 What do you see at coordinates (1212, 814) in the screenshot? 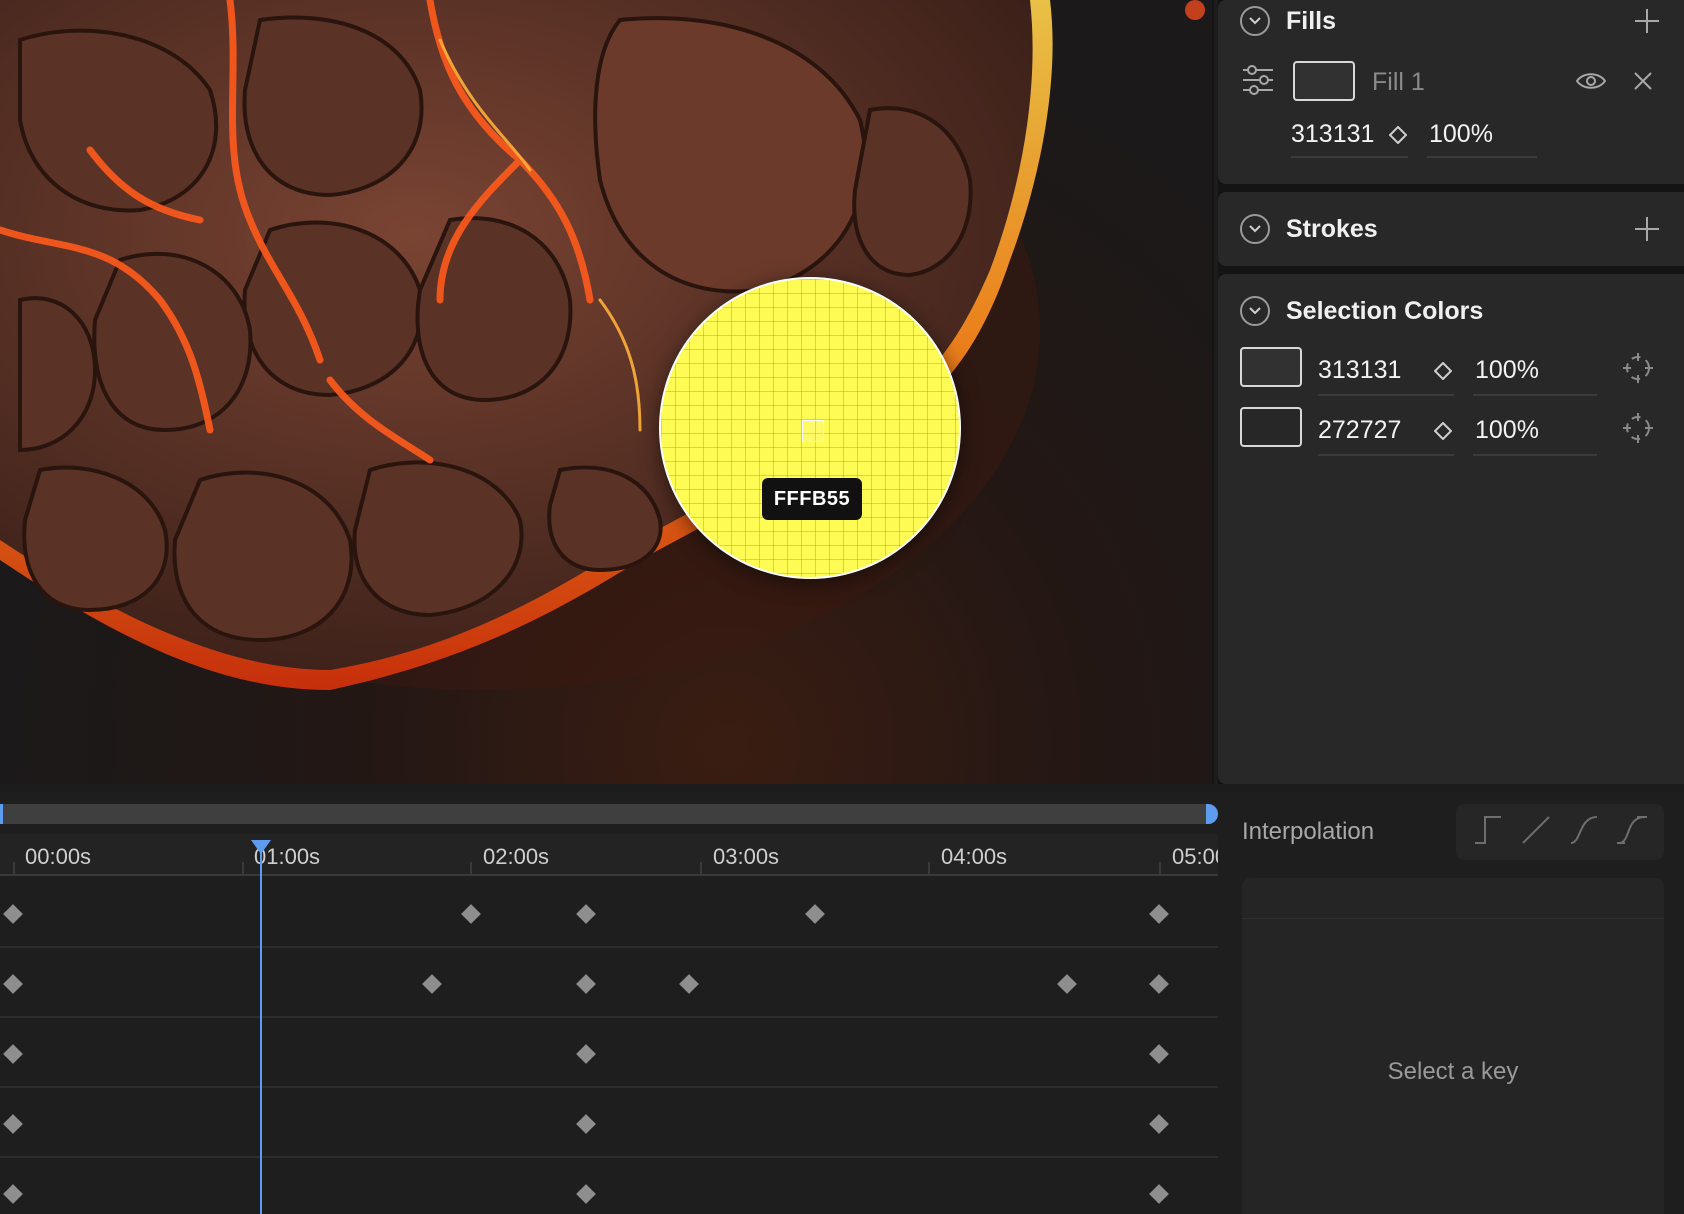
I see `timeline-scroll-handle` at bounding box center [1212, 814].